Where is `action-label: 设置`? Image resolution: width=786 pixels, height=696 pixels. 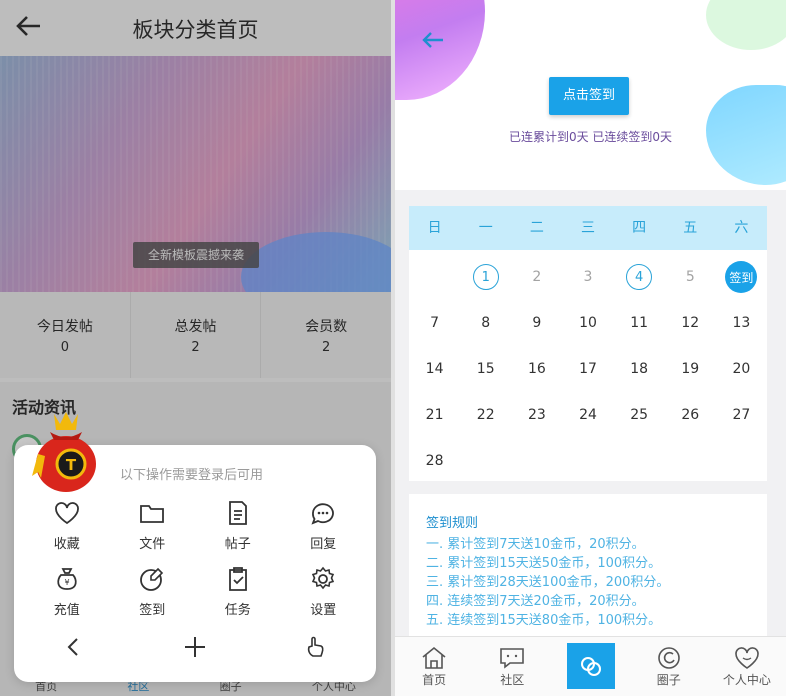 action-label: 设置 is located at coordinates (323, 610).